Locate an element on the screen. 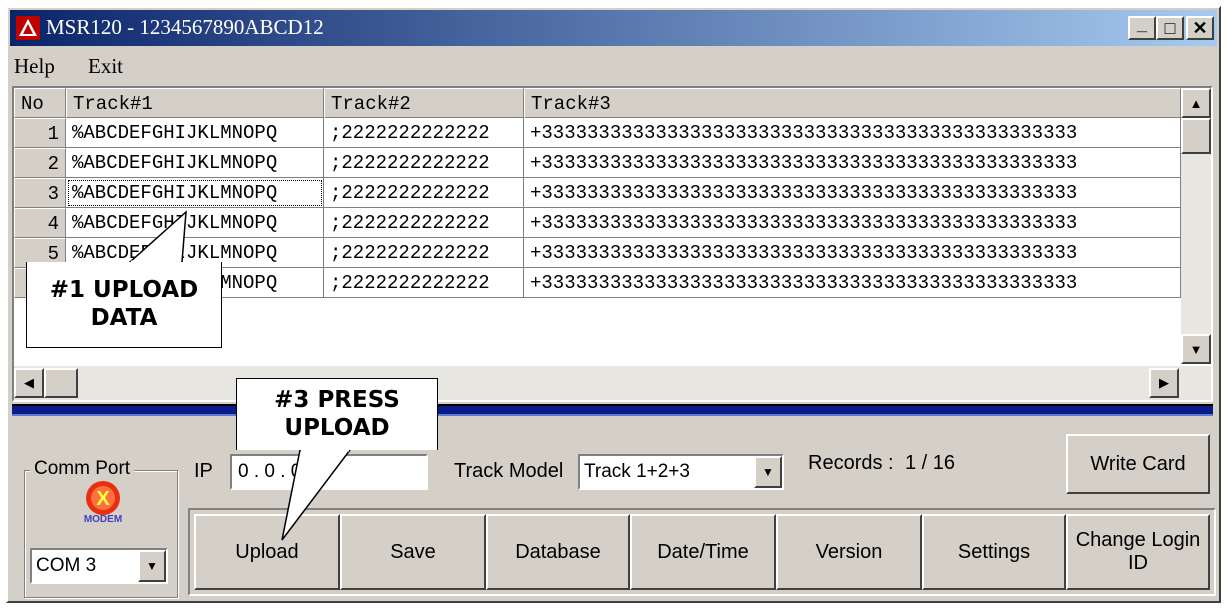 The image size is (1227, 609). scroll-down-button: ▼ is located at coordinates (1196, 349).